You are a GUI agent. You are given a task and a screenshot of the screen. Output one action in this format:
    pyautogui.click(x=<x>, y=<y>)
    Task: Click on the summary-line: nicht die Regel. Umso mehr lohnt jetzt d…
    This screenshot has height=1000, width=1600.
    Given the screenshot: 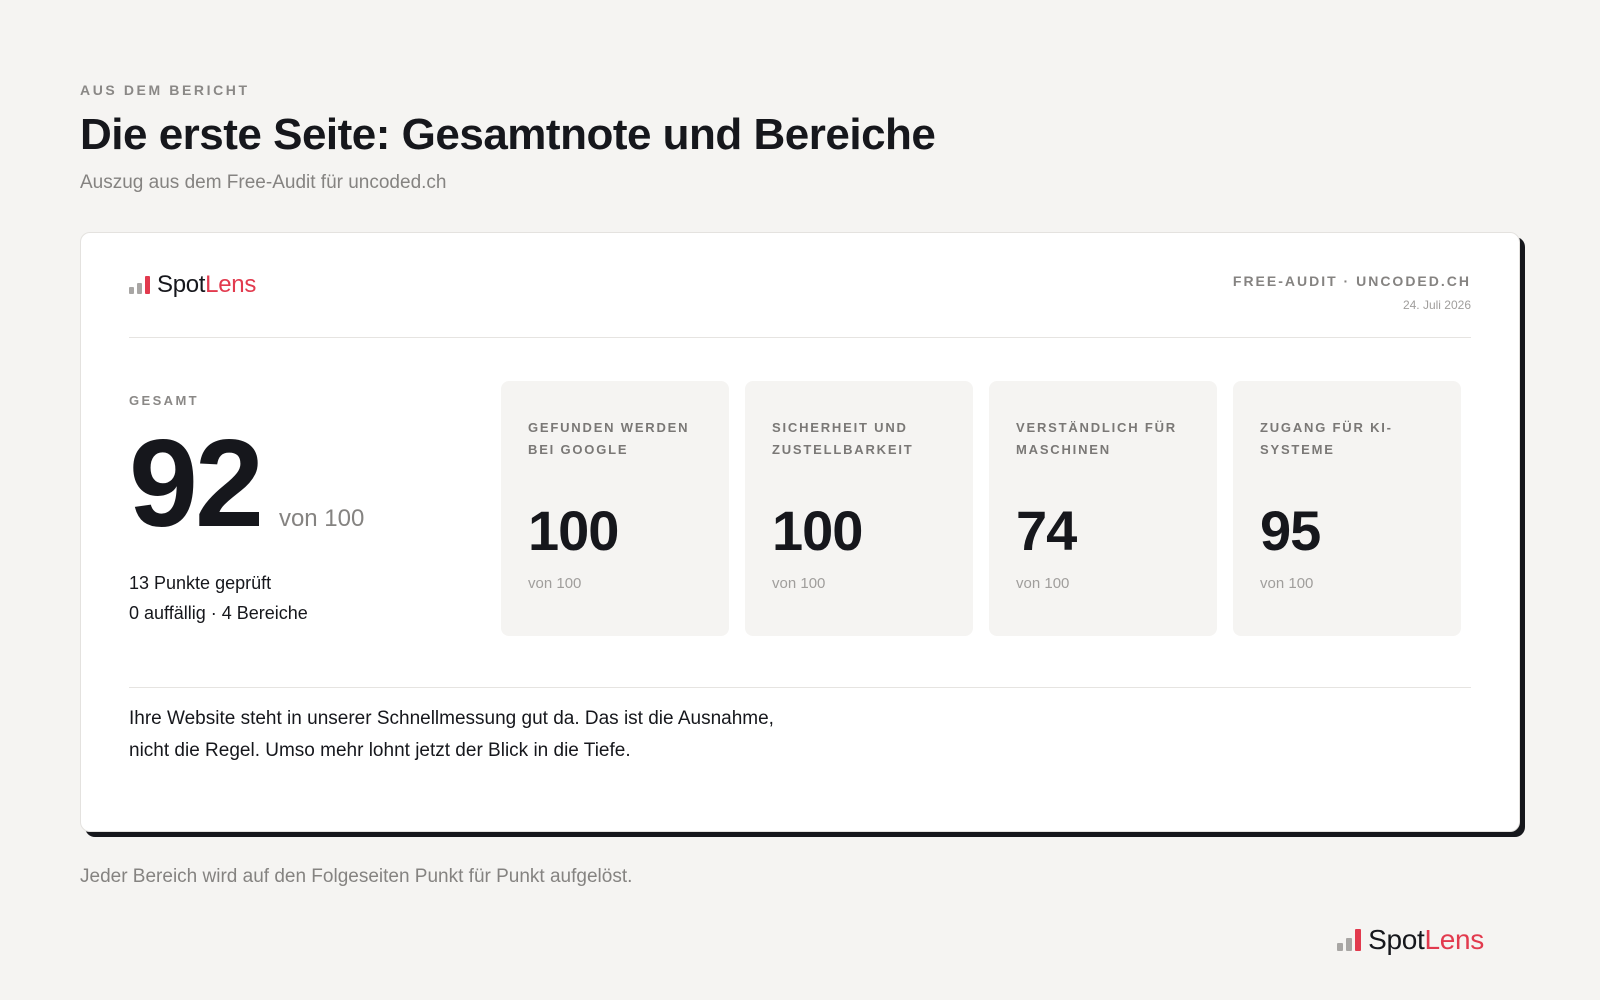 What is the action you would take?
    pyautogui.click(x=380, y=750)
    